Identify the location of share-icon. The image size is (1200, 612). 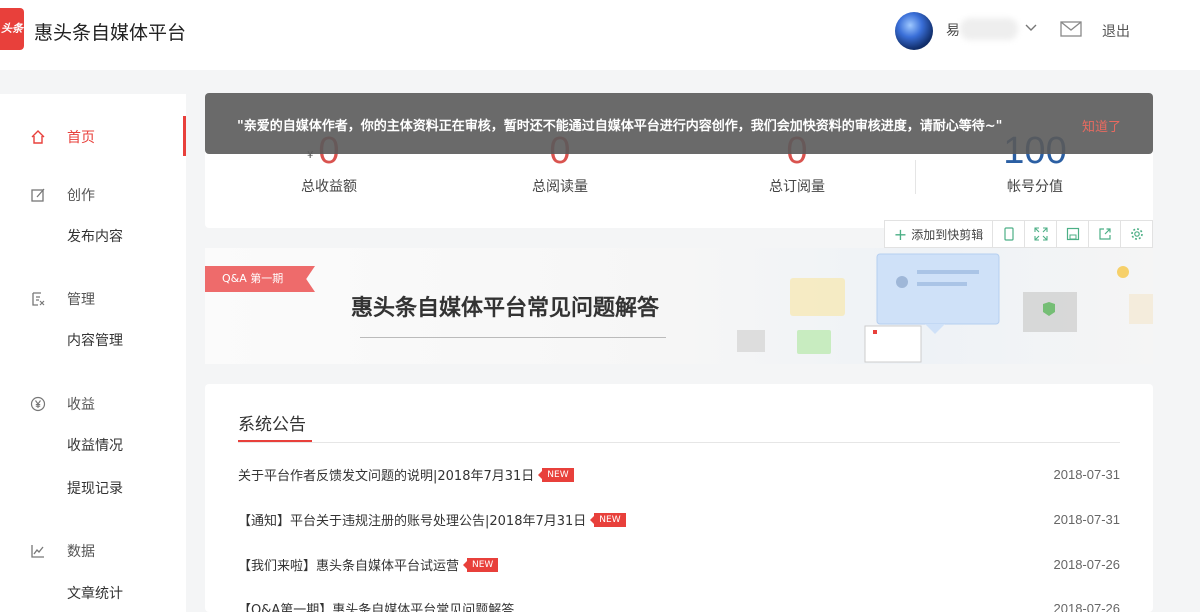
(1104, 234).